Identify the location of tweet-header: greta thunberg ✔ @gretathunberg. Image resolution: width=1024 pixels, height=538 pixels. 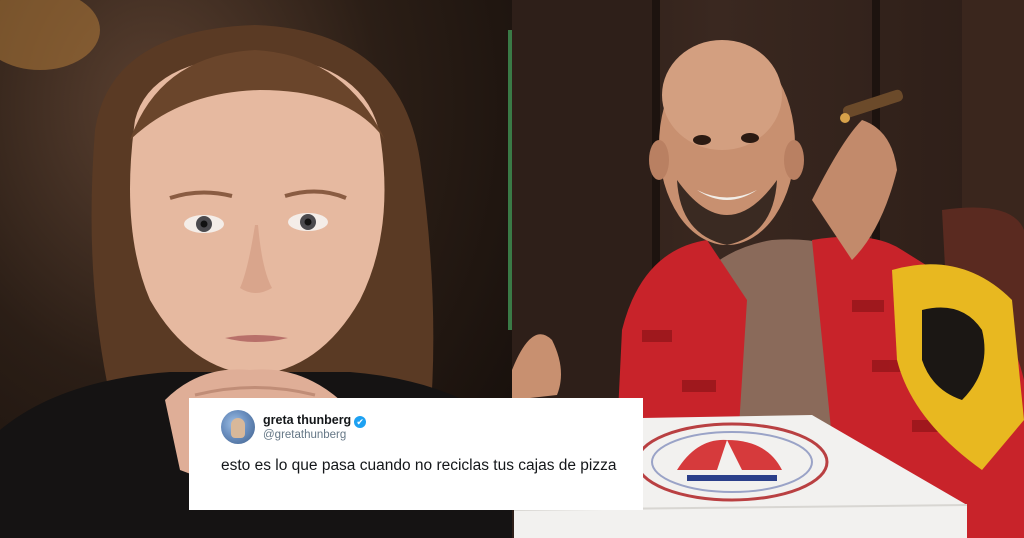
(424, 427).